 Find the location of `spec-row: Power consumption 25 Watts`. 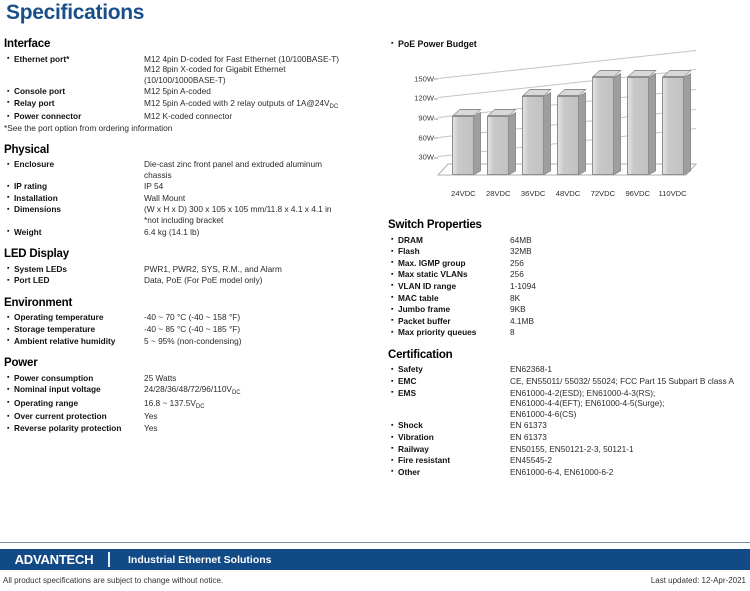

spec-row: Power consumption 25 Watts is located at coordinates (193, 377).